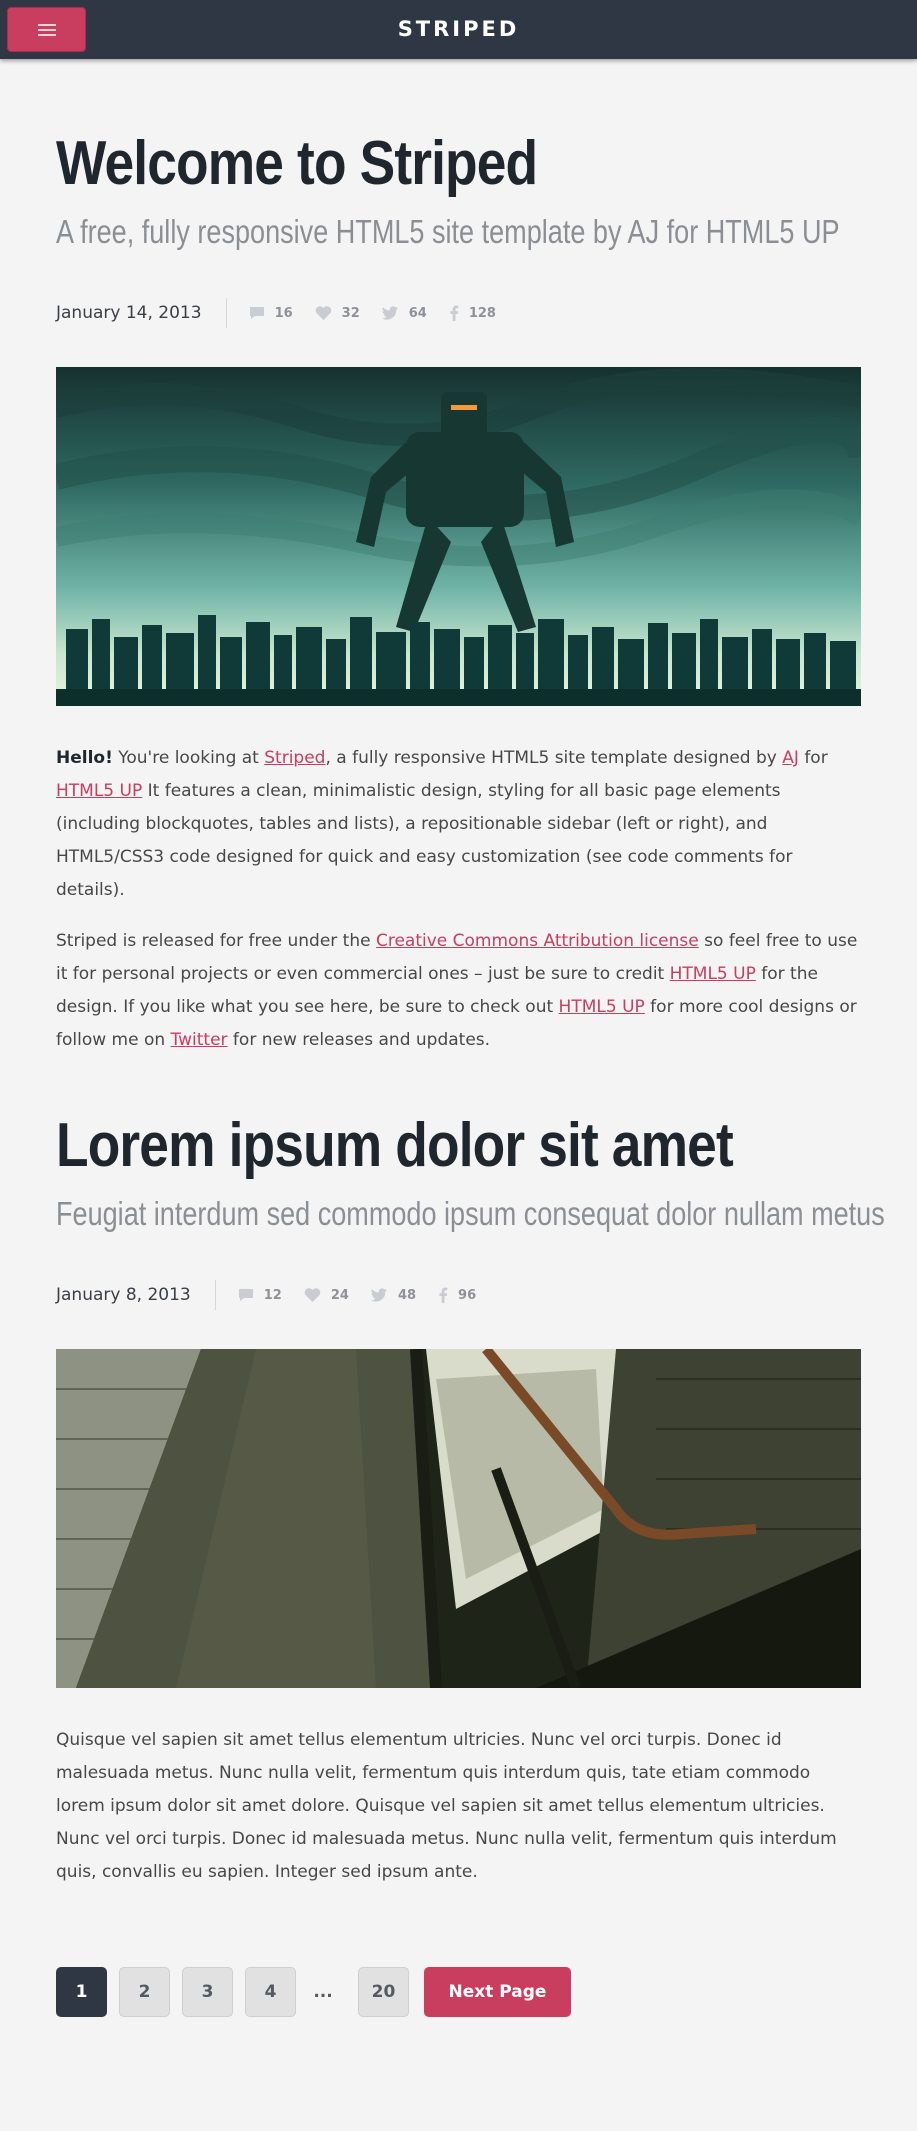 This screenshot has width=917, height=2131. I want to click on menu-icon, so click(46, 30).